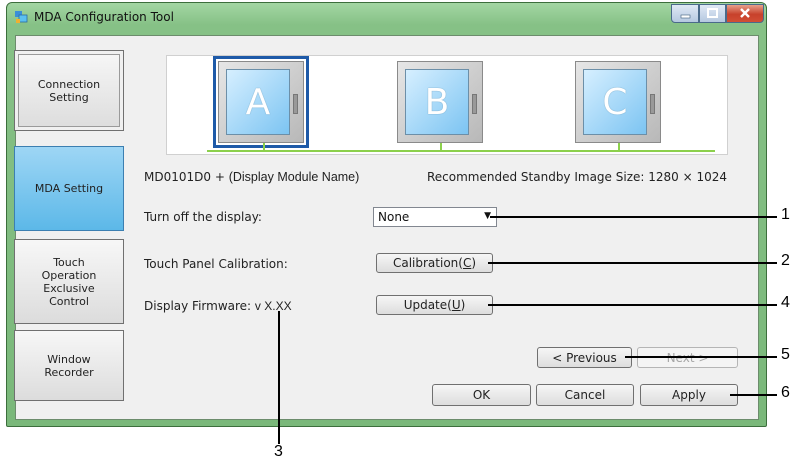 The image size is (791, 463). I want to click on firmware-version: v X.XX, so click(273, 306).